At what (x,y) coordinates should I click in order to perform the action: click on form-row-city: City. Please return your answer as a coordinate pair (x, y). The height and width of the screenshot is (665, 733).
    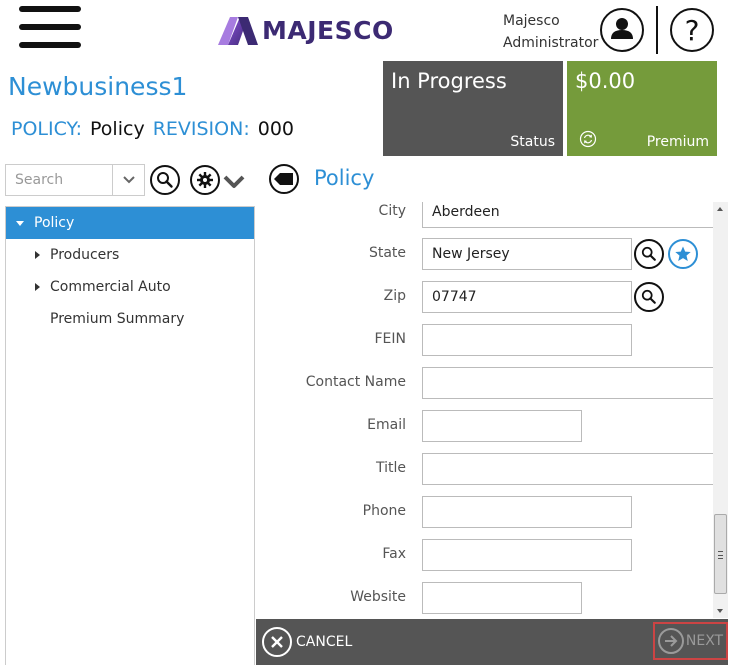
    Looking at the image, I should click on (489, 216).